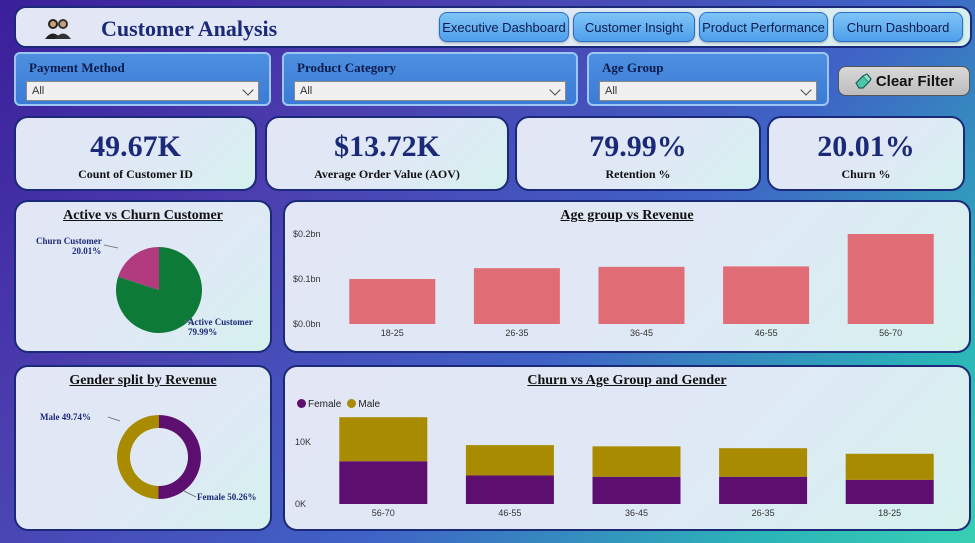 The width and height of the screenshot is (975, 543). I want to click on page-title: Customer Analysis, so click(189, 28).